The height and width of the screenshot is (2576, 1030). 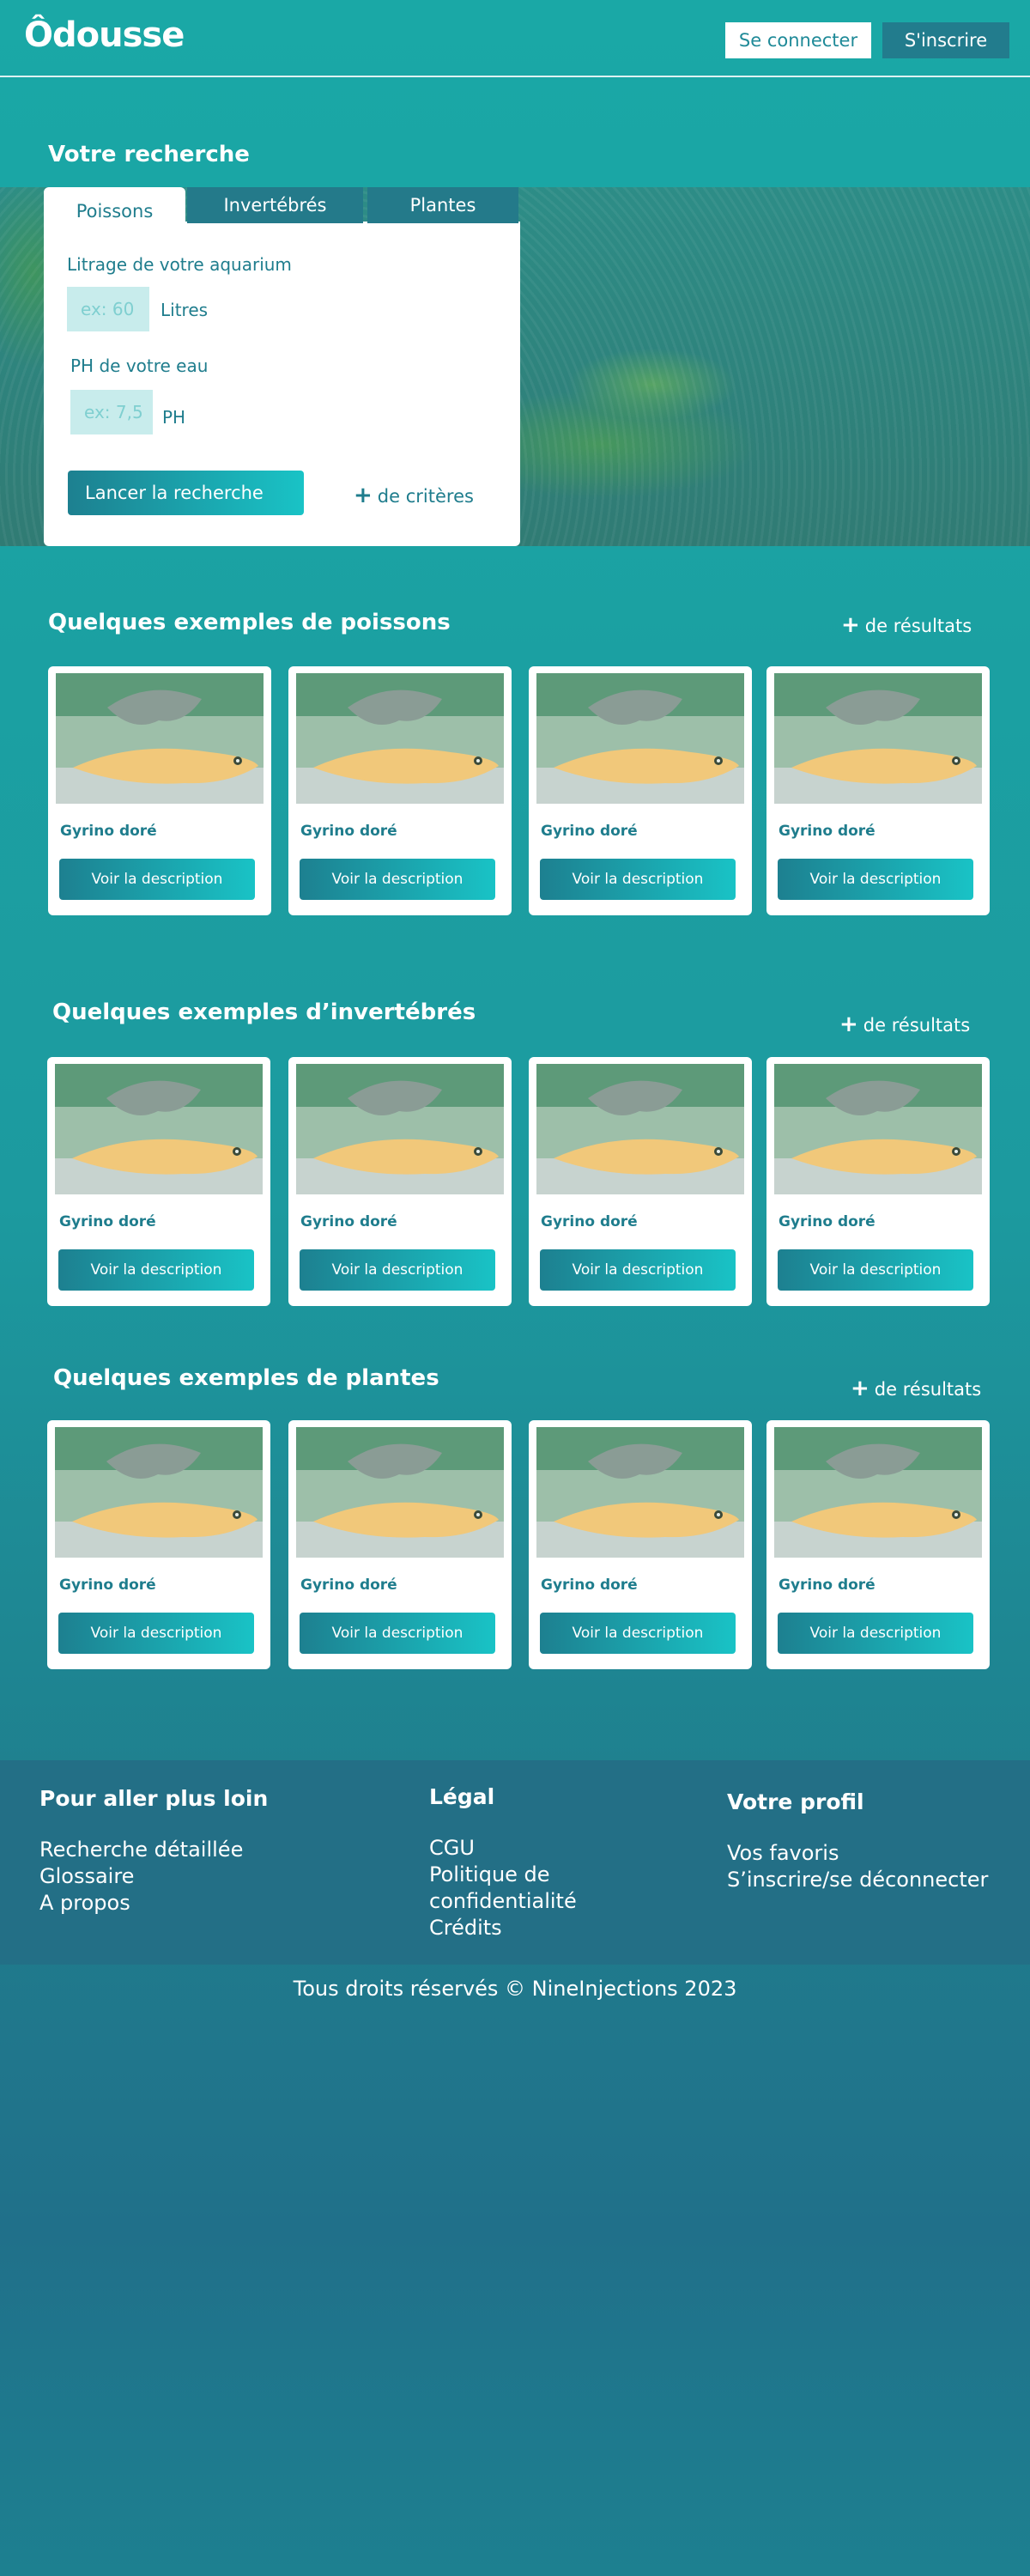 I want to click on section-title-plantes: Quelques exemples de plantes, so click(x=246, y=1378).